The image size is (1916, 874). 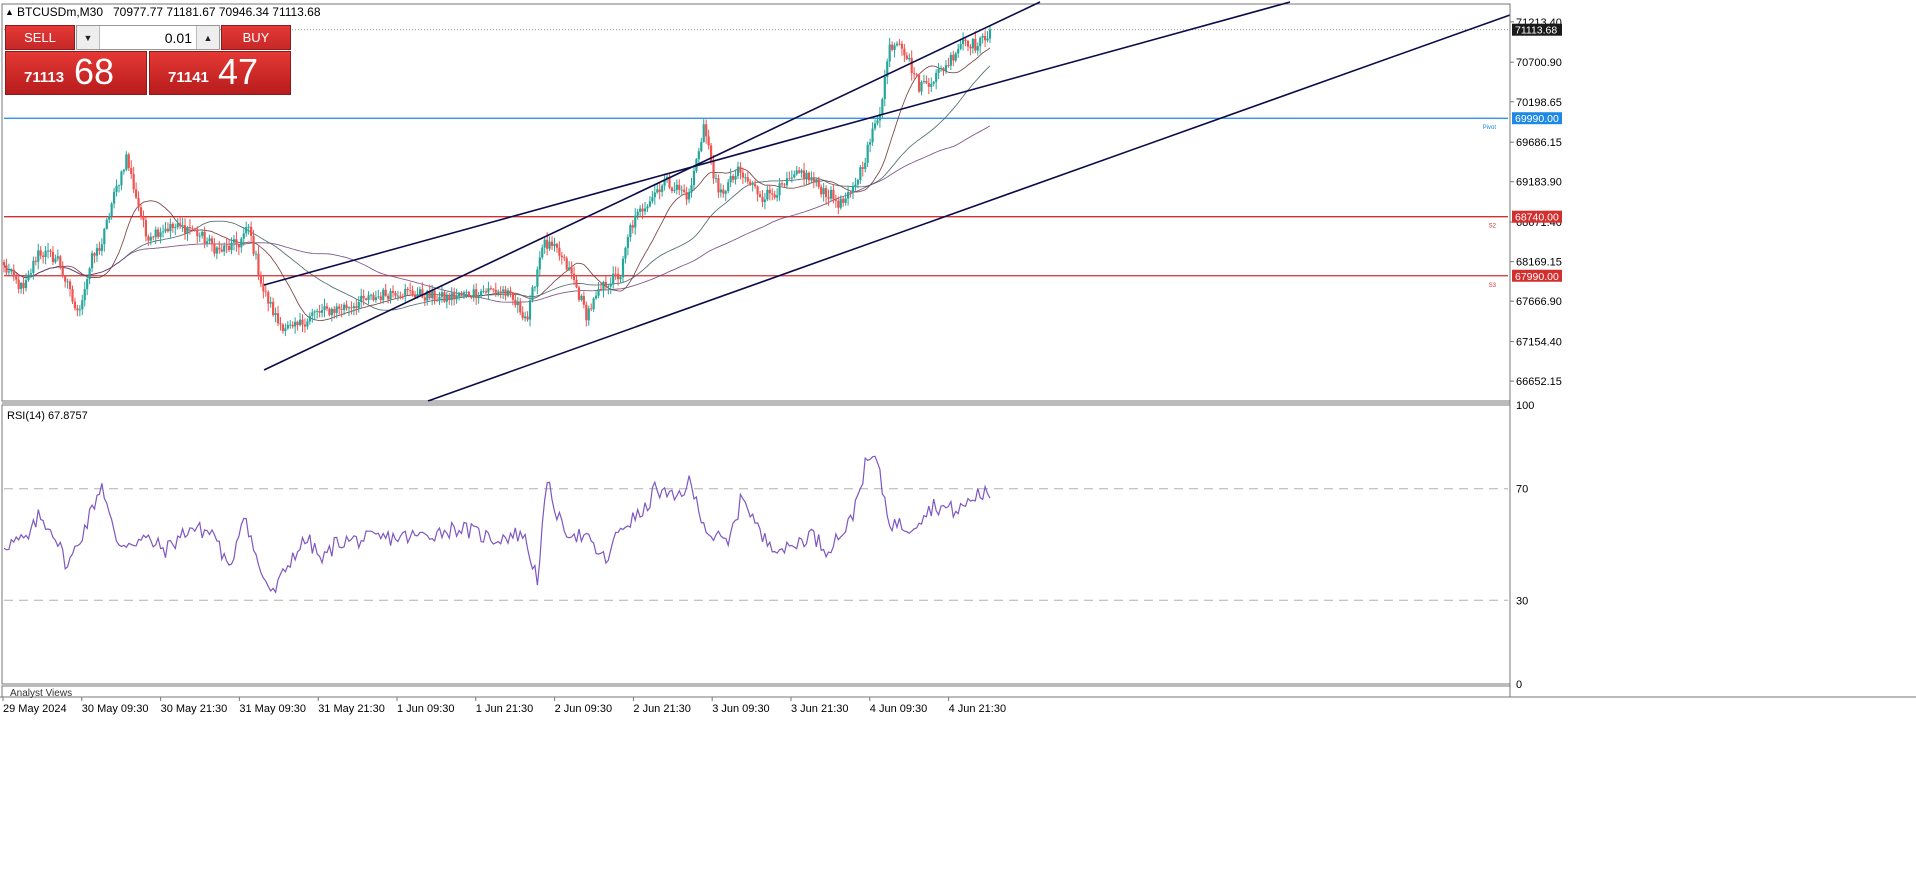 I want to click on buy-price: 71141 47, so click(x=220, y=73).